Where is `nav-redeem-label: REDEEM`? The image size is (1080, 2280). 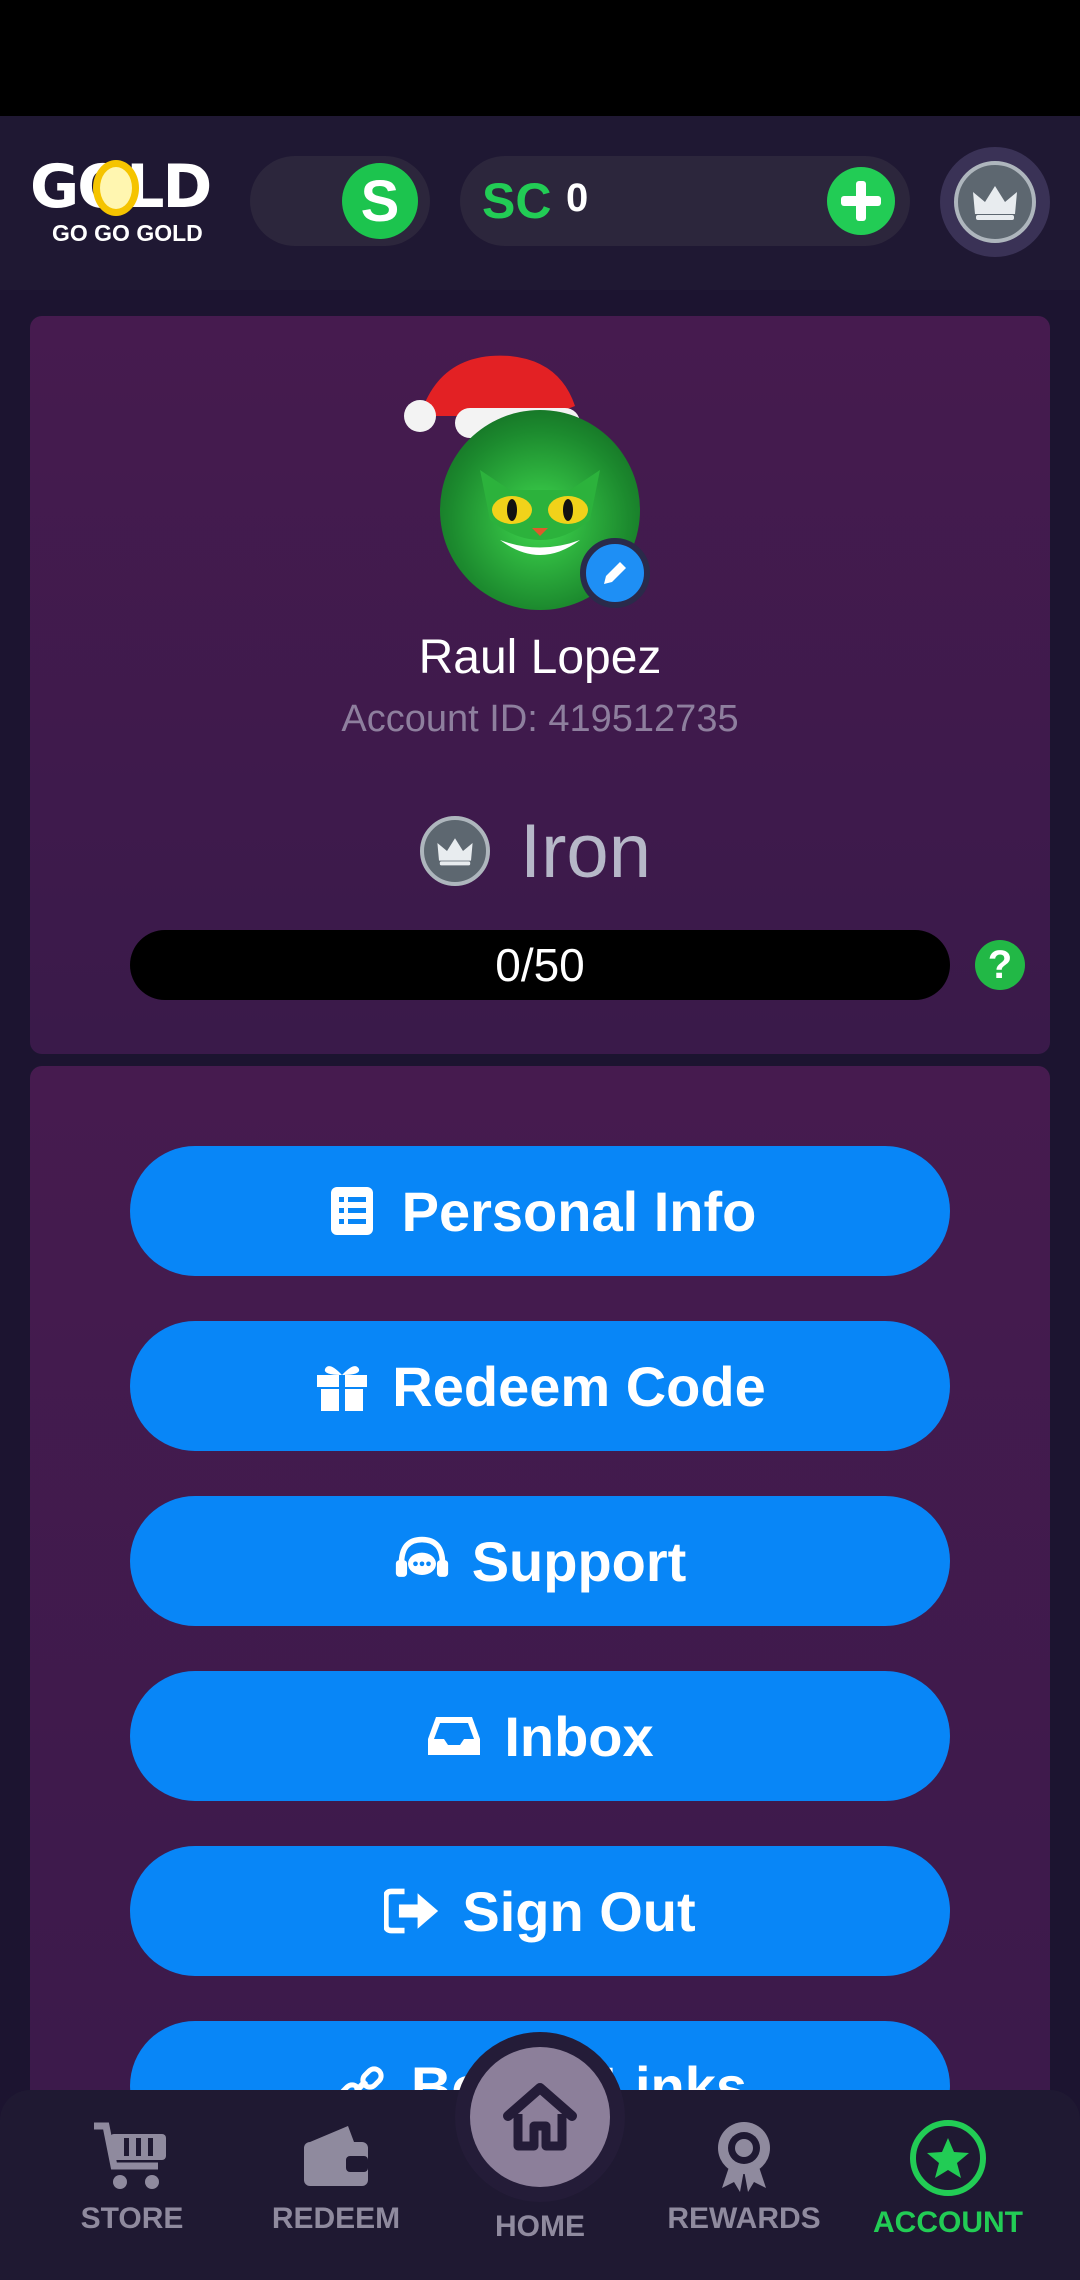 nav-redeem-label: REDEEM is located at coordinates (336, 2218).